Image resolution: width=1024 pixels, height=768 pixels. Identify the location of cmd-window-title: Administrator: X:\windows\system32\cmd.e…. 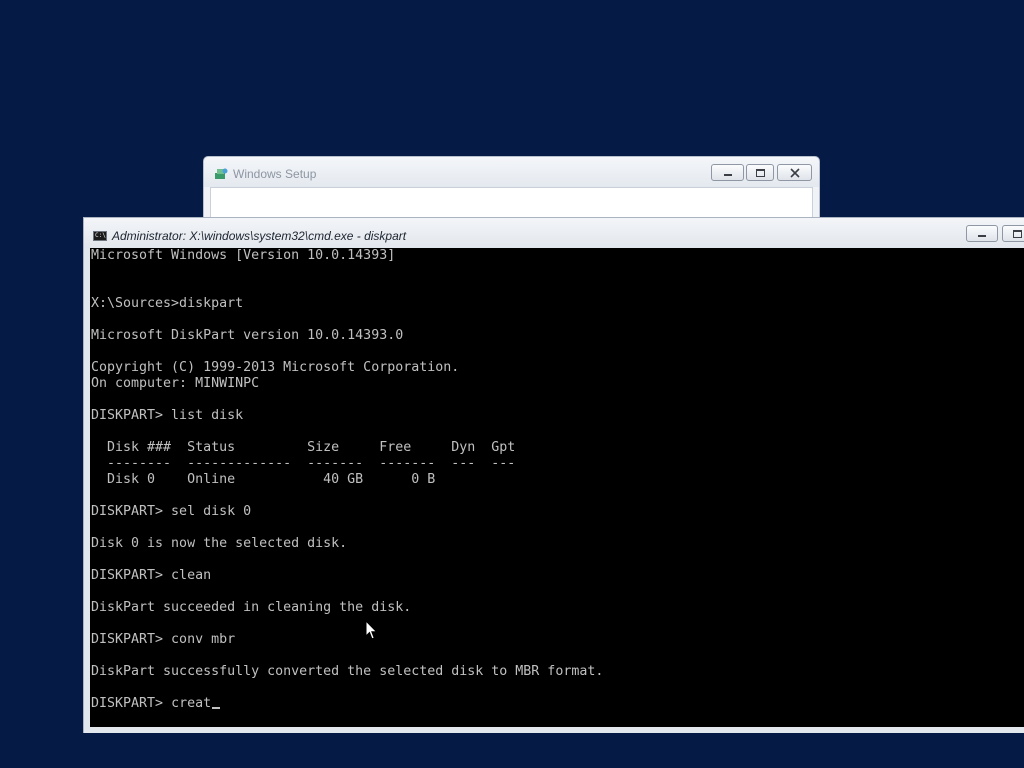
(259, 236).